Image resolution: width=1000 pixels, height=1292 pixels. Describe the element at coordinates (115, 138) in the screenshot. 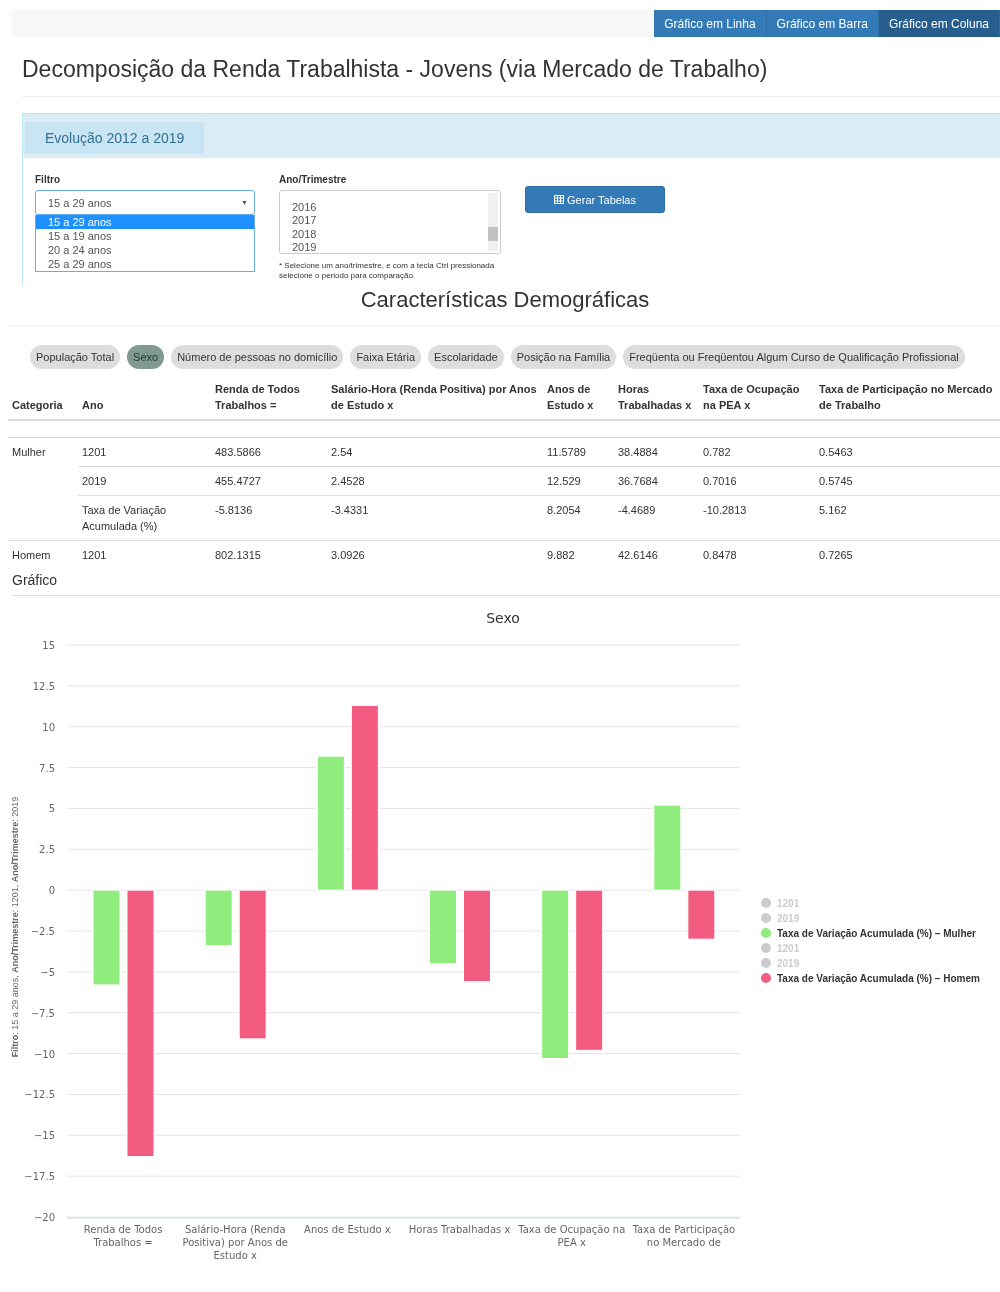

I see `panel-tab: Evolução 2012 a 2019` at that location.